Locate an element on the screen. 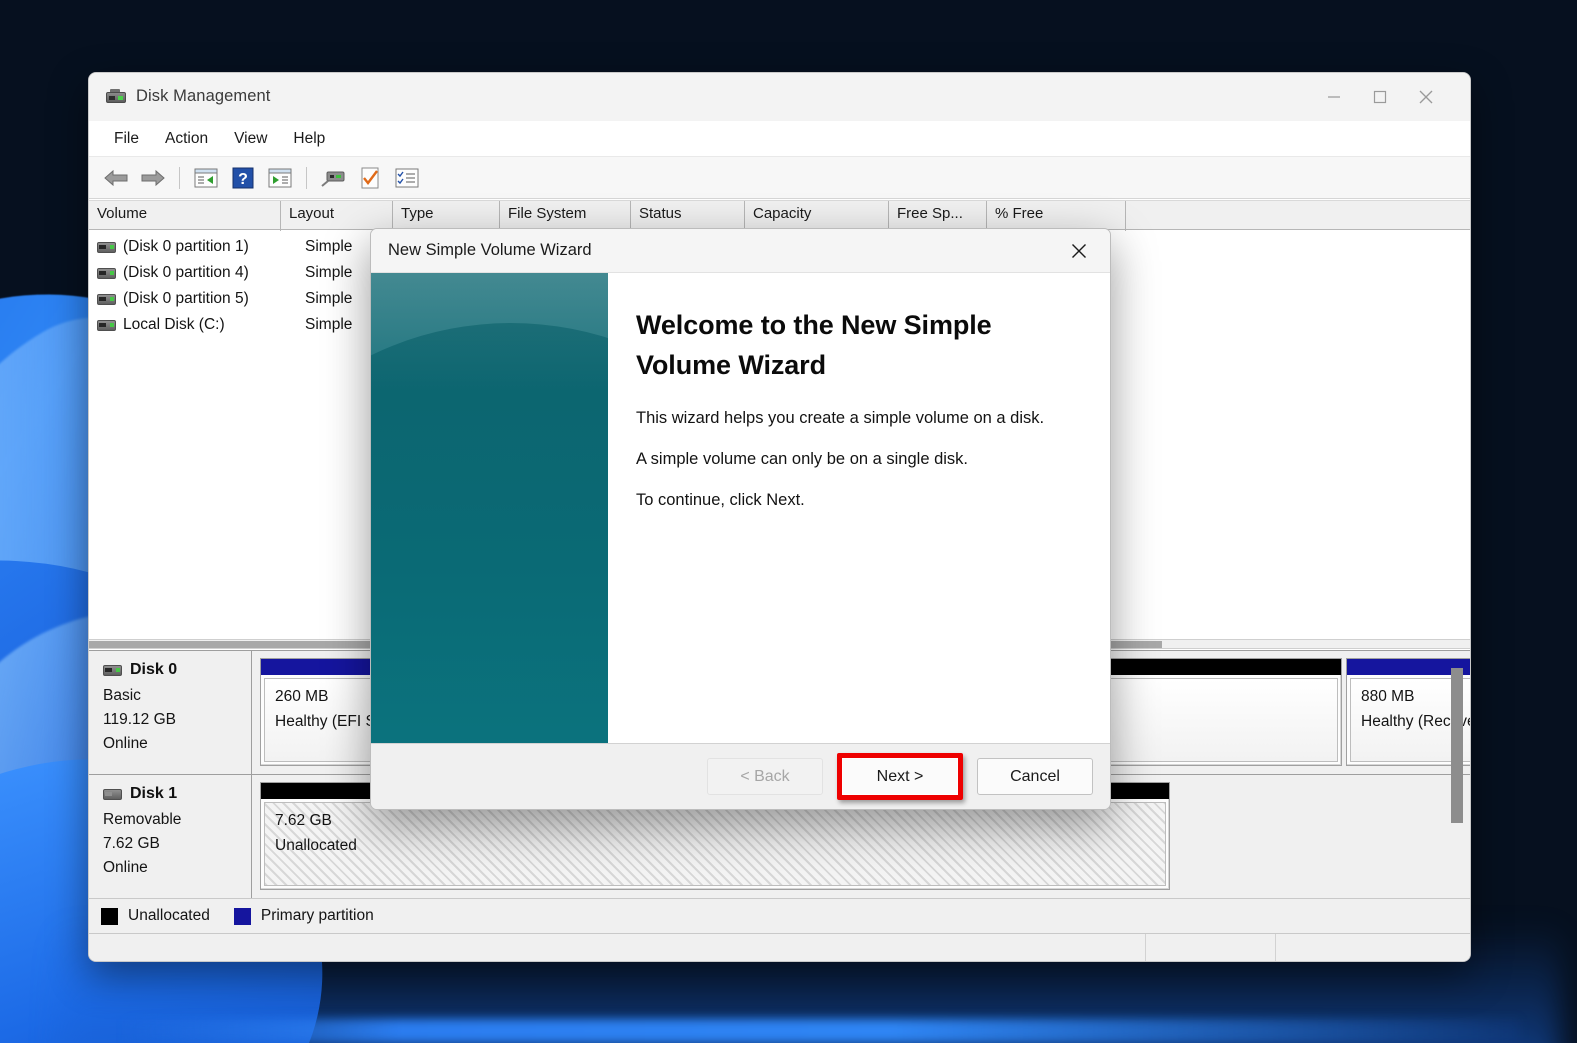 This screenshot has height=1043, width=1577. toolbar: ? is located at coordinates (779, 178).